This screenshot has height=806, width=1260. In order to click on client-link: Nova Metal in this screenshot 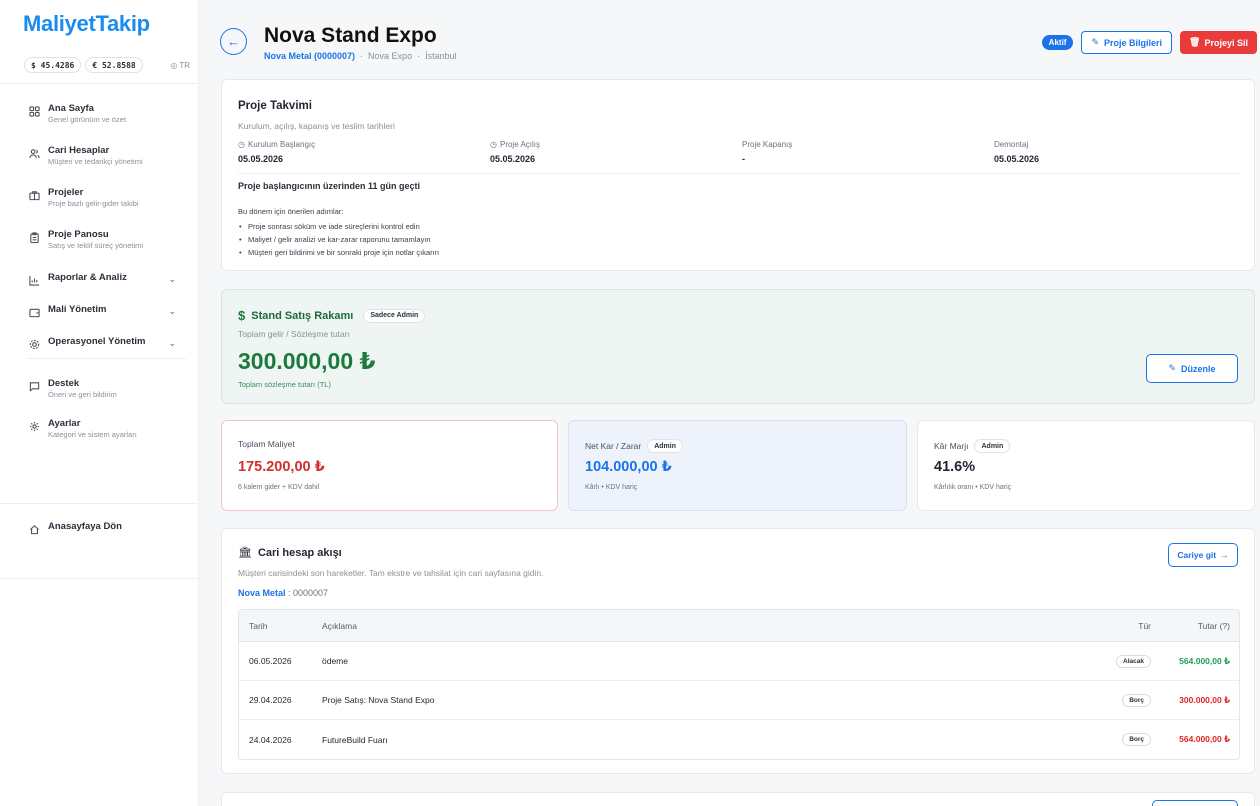, I will do `click(262, 593)`.